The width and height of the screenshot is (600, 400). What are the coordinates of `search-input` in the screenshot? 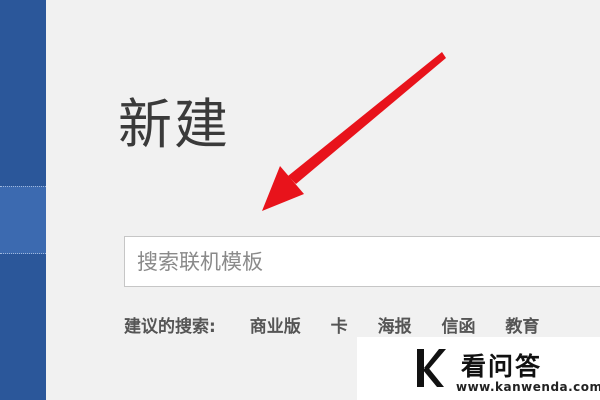 It's located at (362, 261).